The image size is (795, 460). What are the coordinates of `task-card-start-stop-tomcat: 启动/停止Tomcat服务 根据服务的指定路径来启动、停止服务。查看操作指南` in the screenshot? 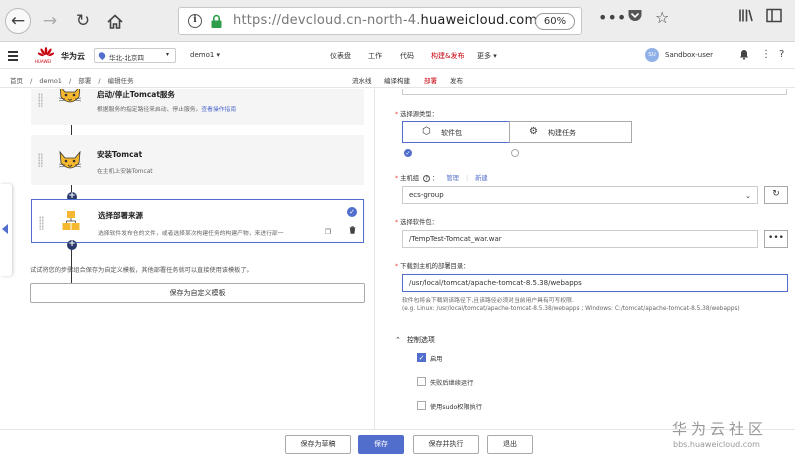 It's located at (197, 107).